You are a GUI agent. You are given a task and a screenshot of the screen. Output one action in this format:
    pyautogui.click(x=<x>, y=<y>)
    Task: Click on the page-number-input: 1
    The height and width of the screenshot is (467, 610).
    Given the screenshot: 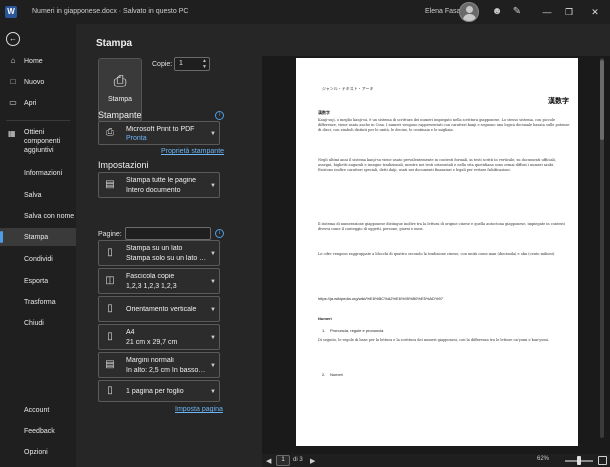 What is the action you would take?
    pyautogui.click(x=283, y=460)
    